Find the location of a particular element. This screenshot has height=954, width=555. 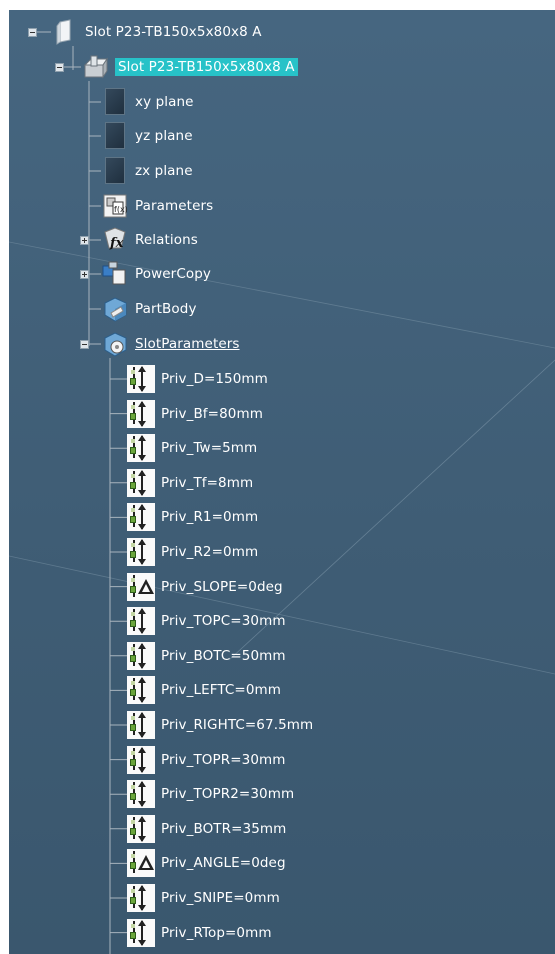

tree-node-slotparameters: SlotParameters is located at coordinates (170, 344).